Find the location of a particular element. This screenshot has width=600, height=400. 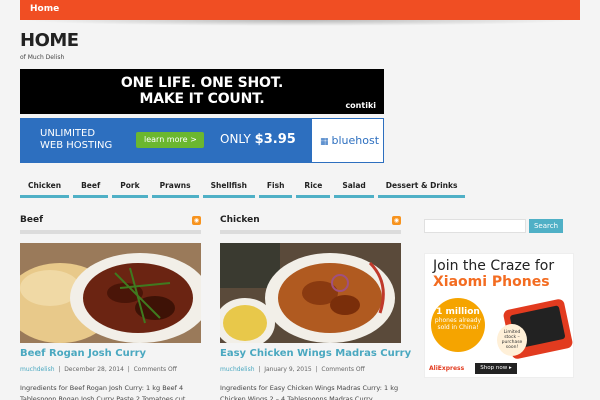

bluehost-logo: ▦ bluehost is located at coordinates (347, 140).